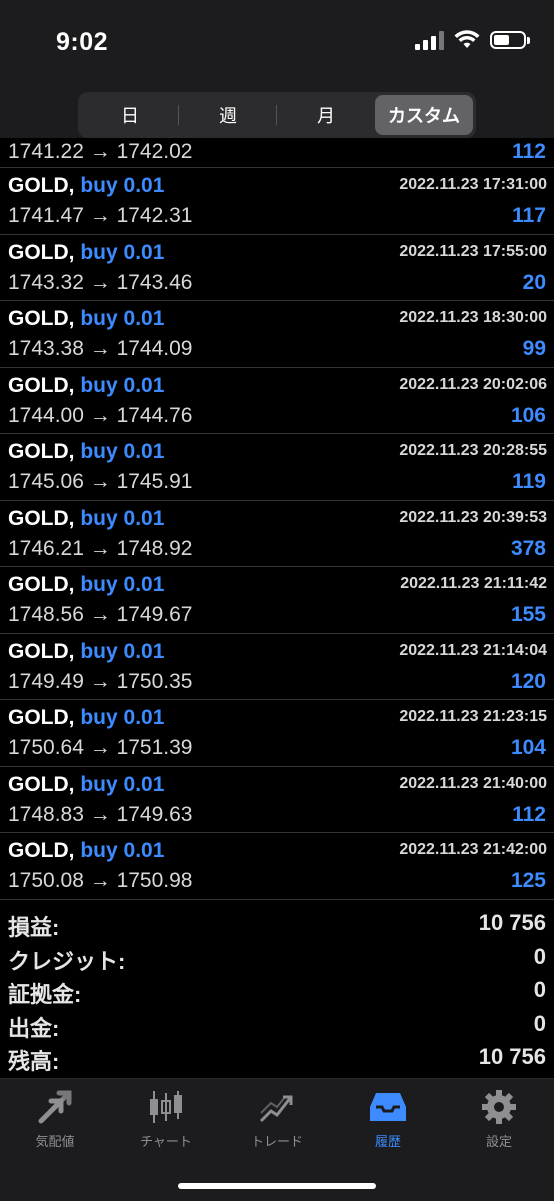  I want to click on summary-deposit: 証拠金: 0, so click(277, 992).